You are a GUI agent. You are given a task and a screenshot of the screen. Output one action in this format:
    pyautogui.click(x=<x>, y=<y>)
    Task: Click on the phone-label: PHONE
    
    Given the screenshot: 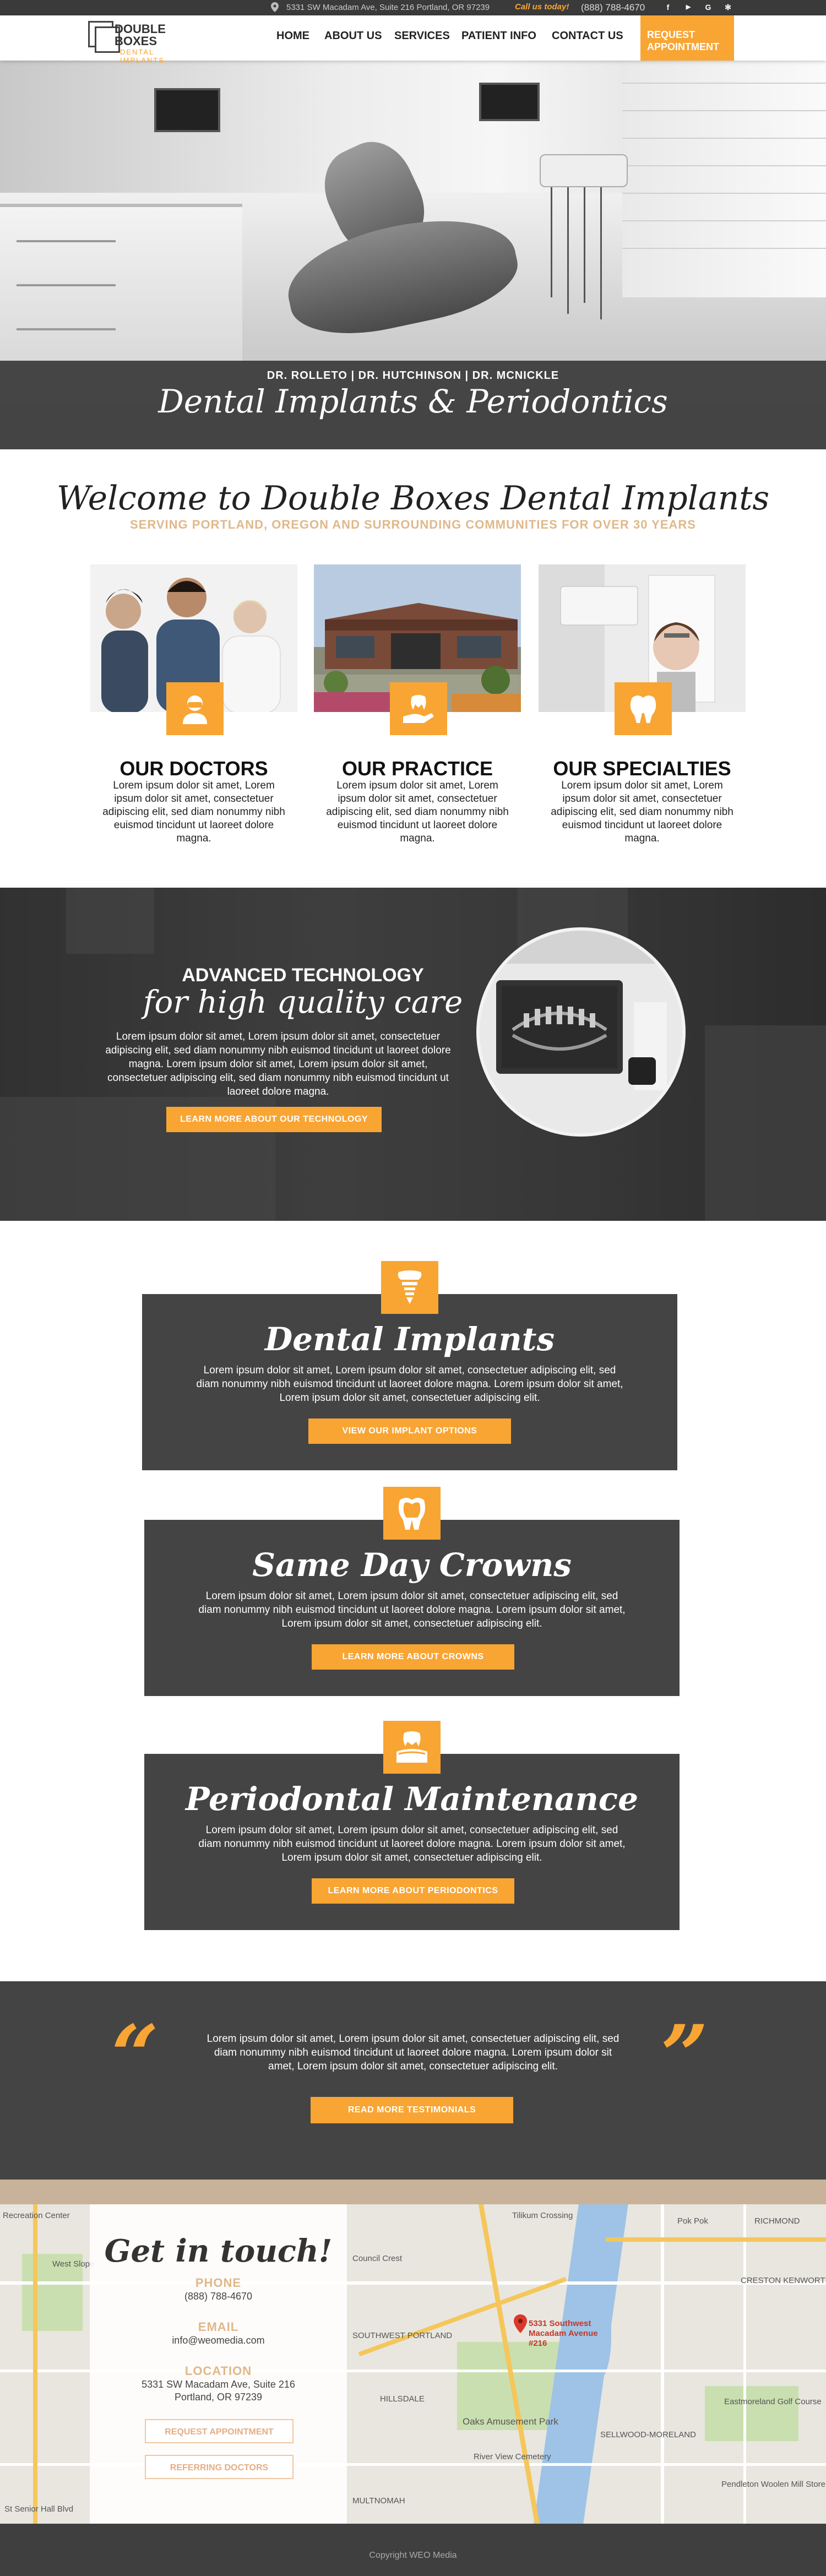 What is the action you would take?
    pyautogui.click(x=218, y=2283)
    